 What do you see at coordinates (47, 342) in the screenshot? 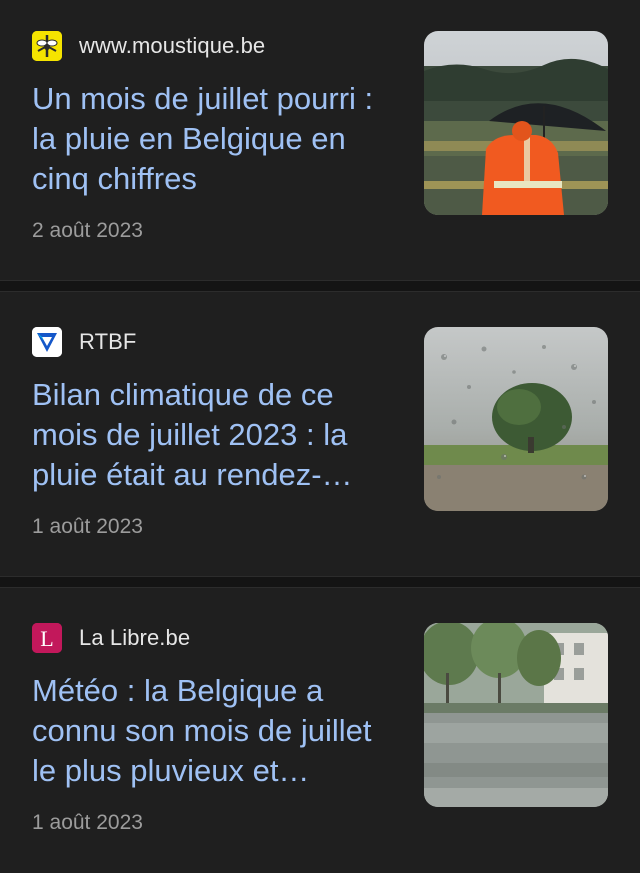
I see `rtbf-play-icon` at bounding box center [47, 342].